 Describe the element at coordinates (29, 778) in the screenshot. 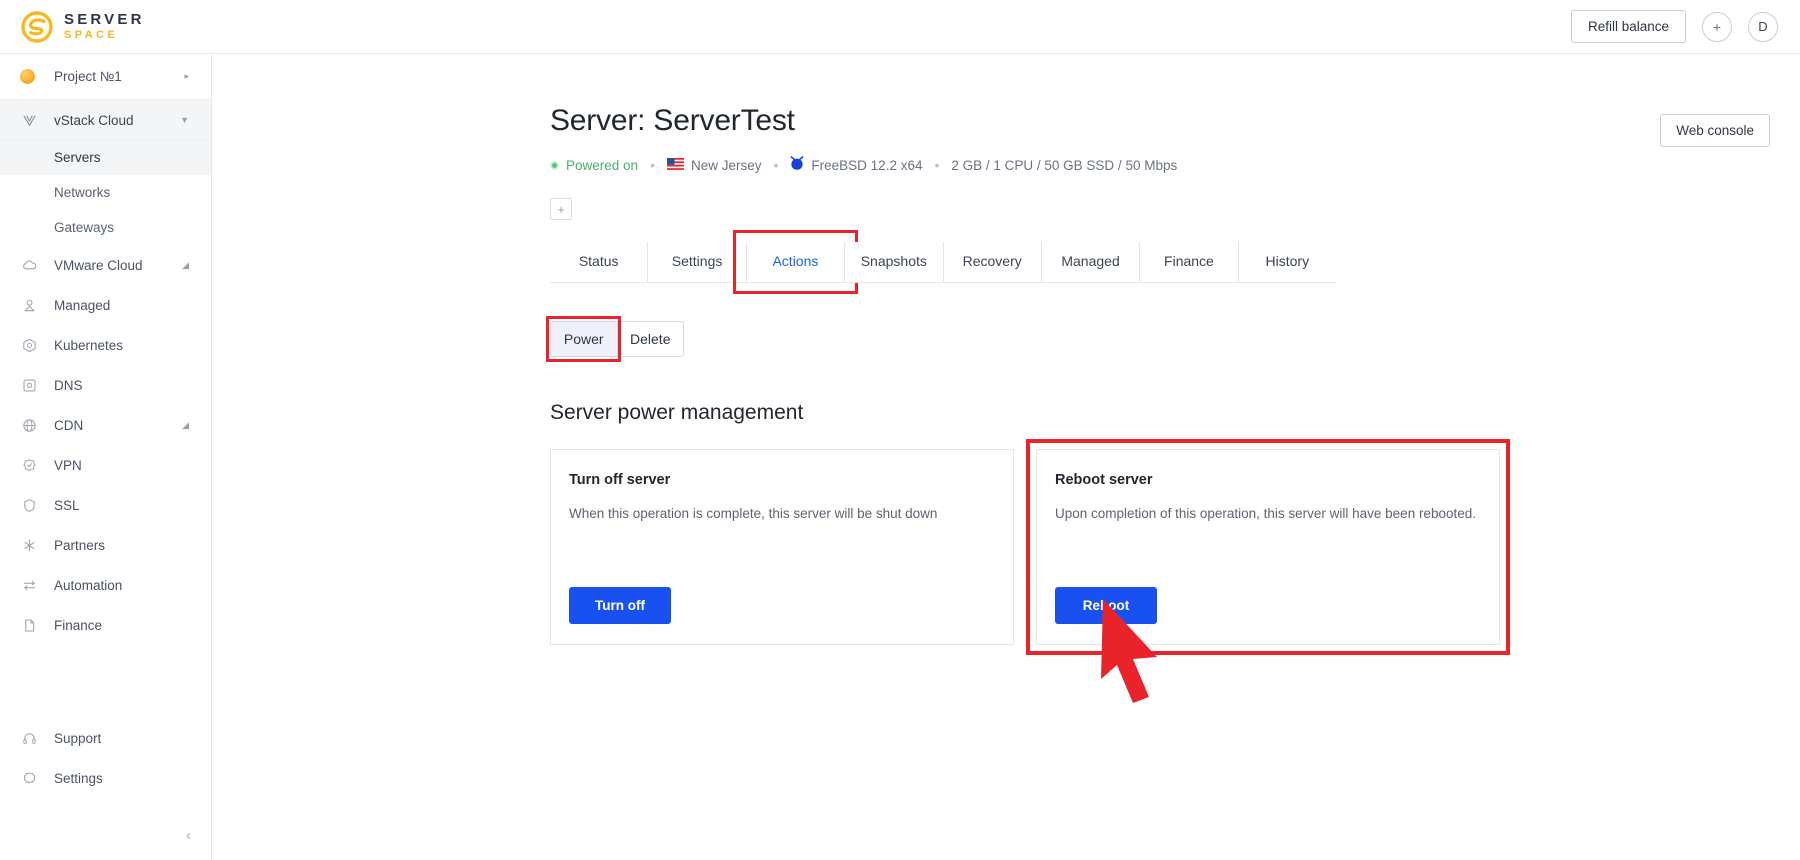

I see `gear-icon` at that location.